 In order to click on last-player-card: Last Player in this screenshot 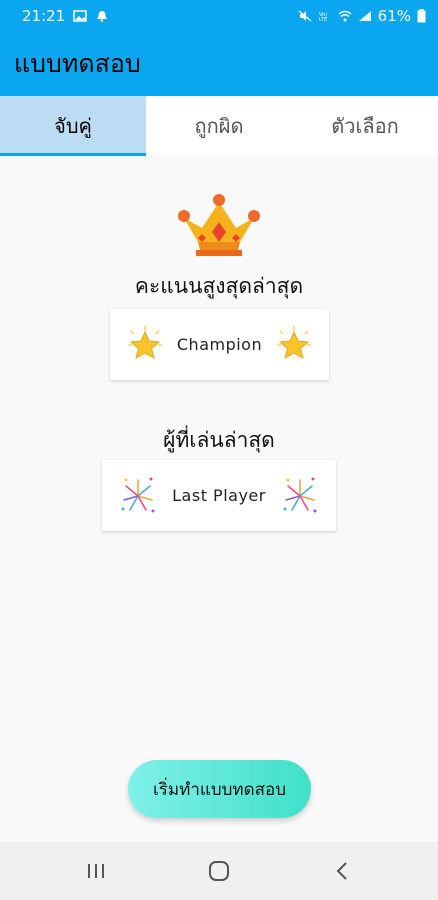, I will do `click(219, 495)`.